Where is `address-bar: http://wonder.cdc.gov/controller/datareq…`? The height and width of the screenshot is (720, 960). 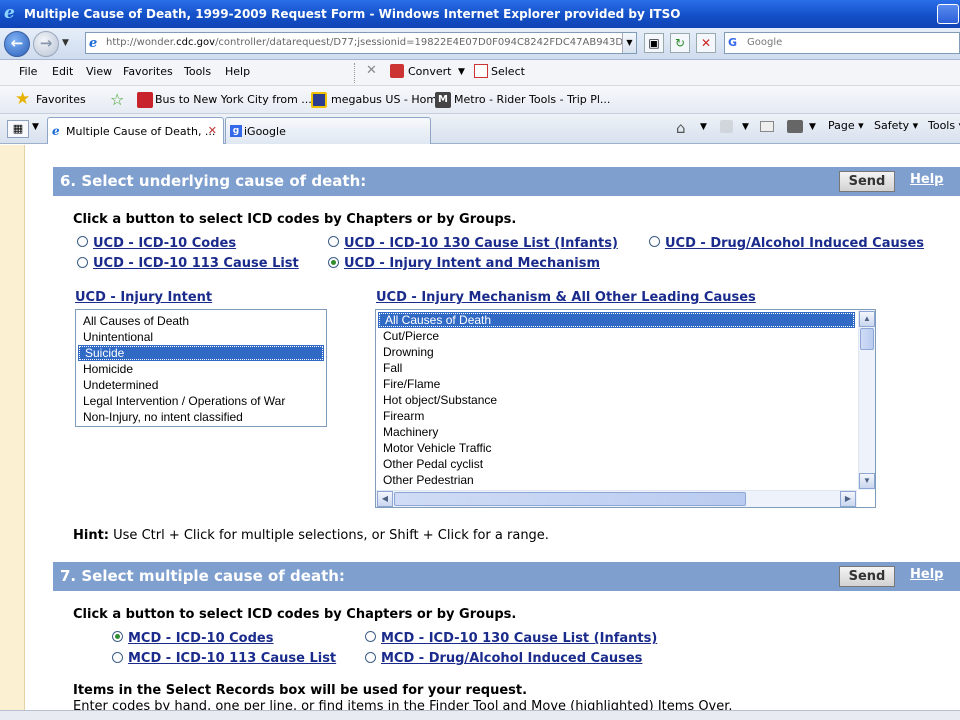
address-bar: http://wonder.cdc.gov/controller/datareq… is located at coordinates (361, 43).